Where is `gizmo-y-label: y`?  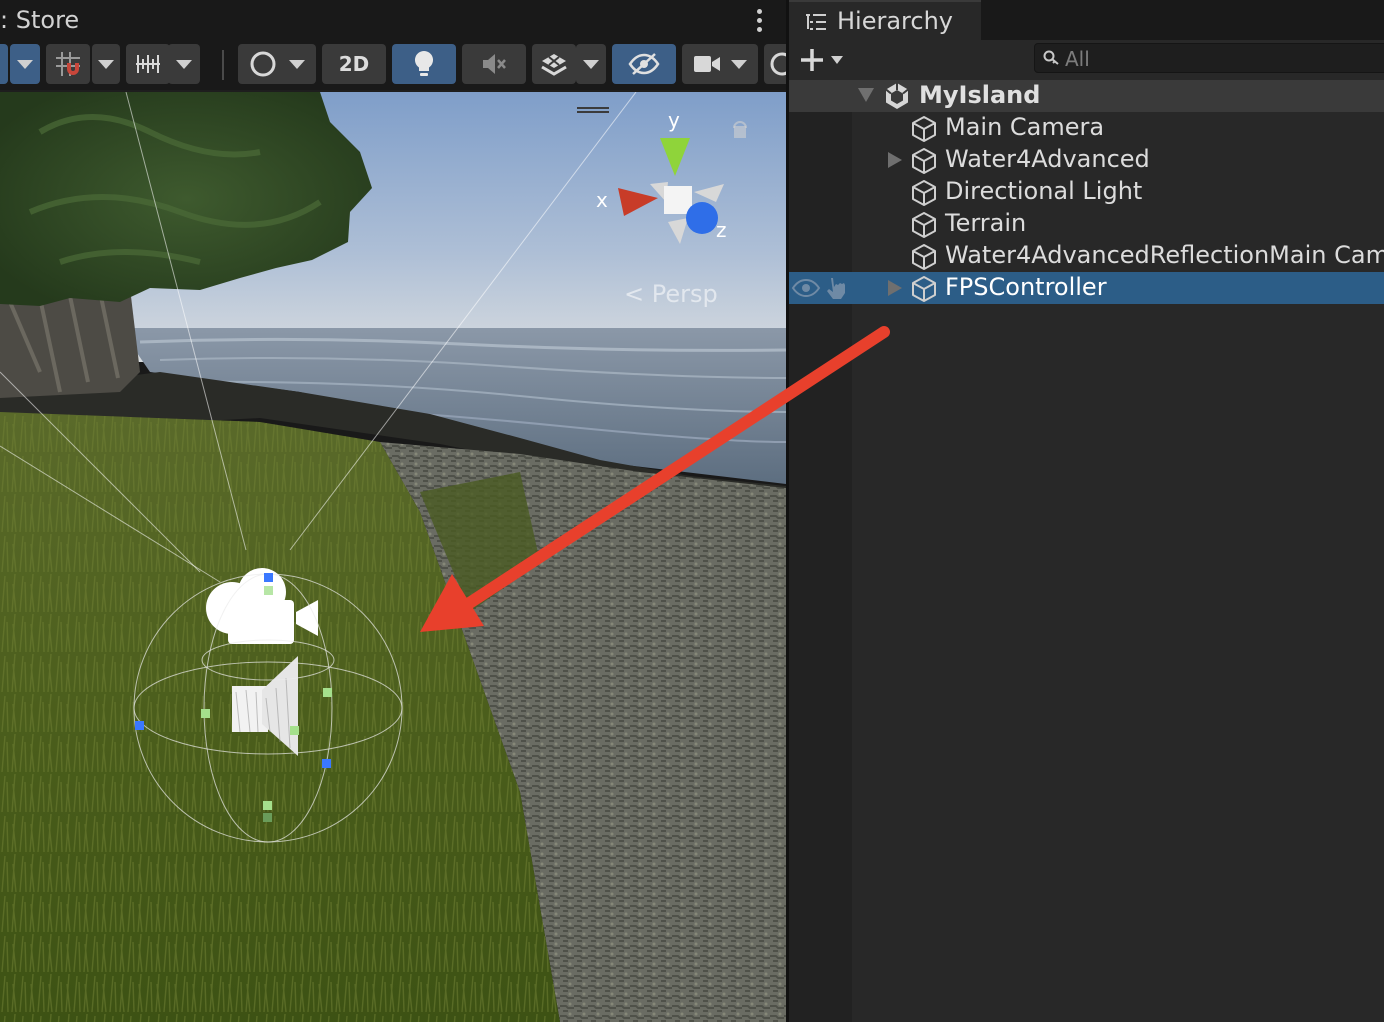 gizmo-y-label: y is located at coordinates (674, 120).